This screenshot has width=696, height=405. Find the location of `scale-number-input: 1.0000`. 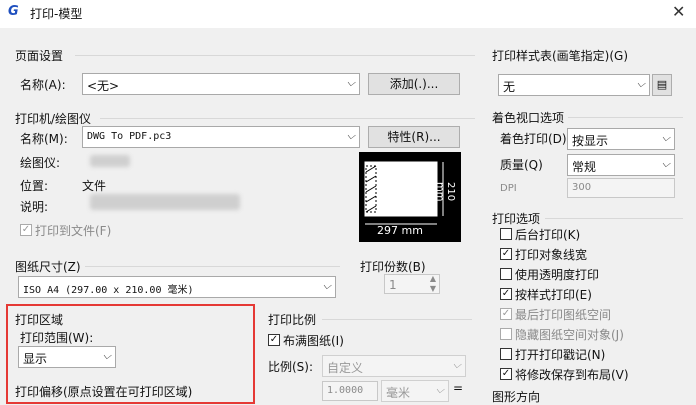

scale-number-input: 1.0000 is located at coordinates (350, 391).